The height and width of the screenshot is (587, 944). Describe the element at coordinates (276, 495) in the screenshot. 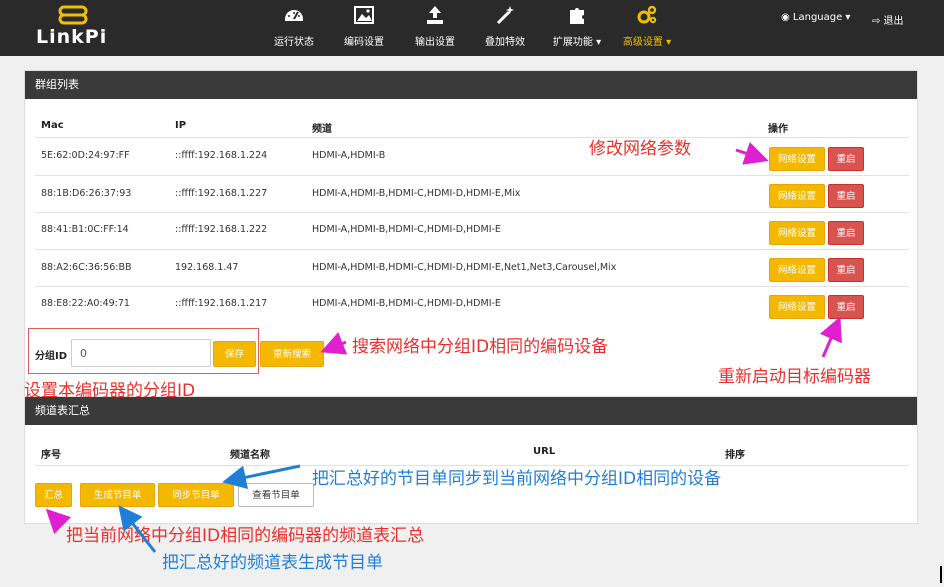

I see `view-playlist-button: 查看节目单` at that location.